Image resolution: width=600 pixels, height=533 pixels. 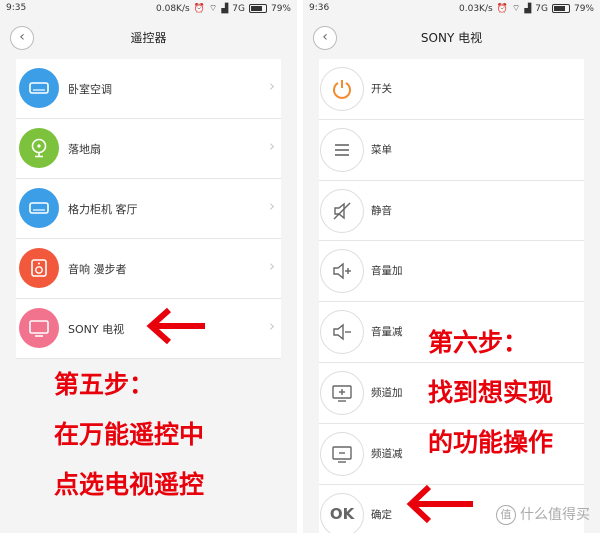 I want to click on volume-down-icon, so click(x=342, y=332).